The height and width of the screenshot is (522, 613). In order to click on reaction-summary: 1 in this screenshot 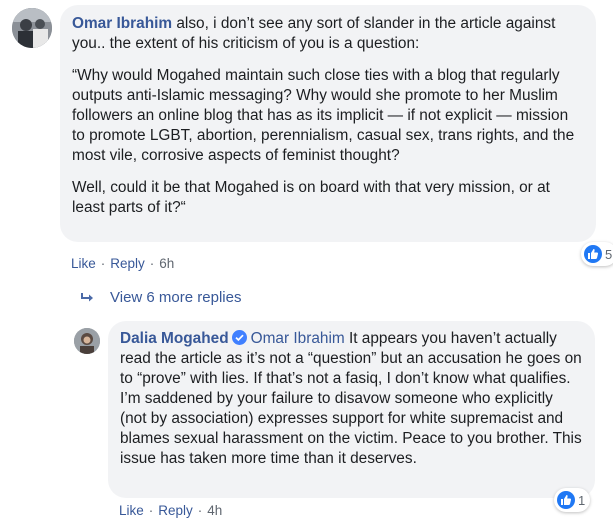, I will do `click(572, 500)`.